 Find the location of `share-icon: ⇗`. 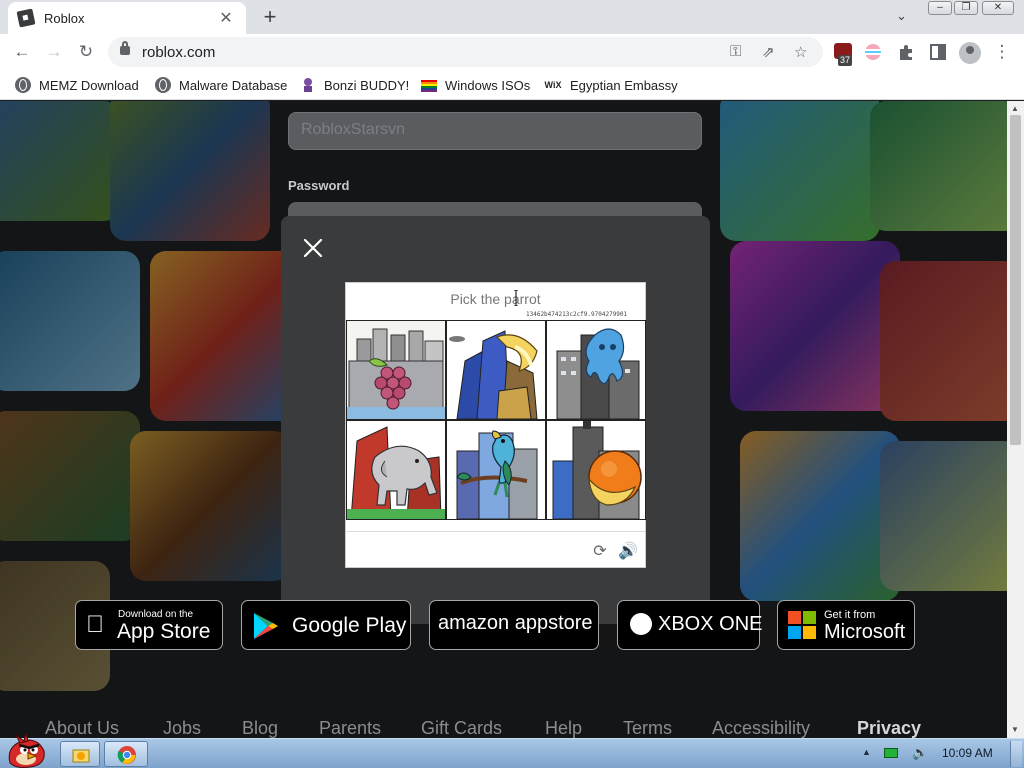

share-icon: ⇗ is located at coordinates (768, 52).